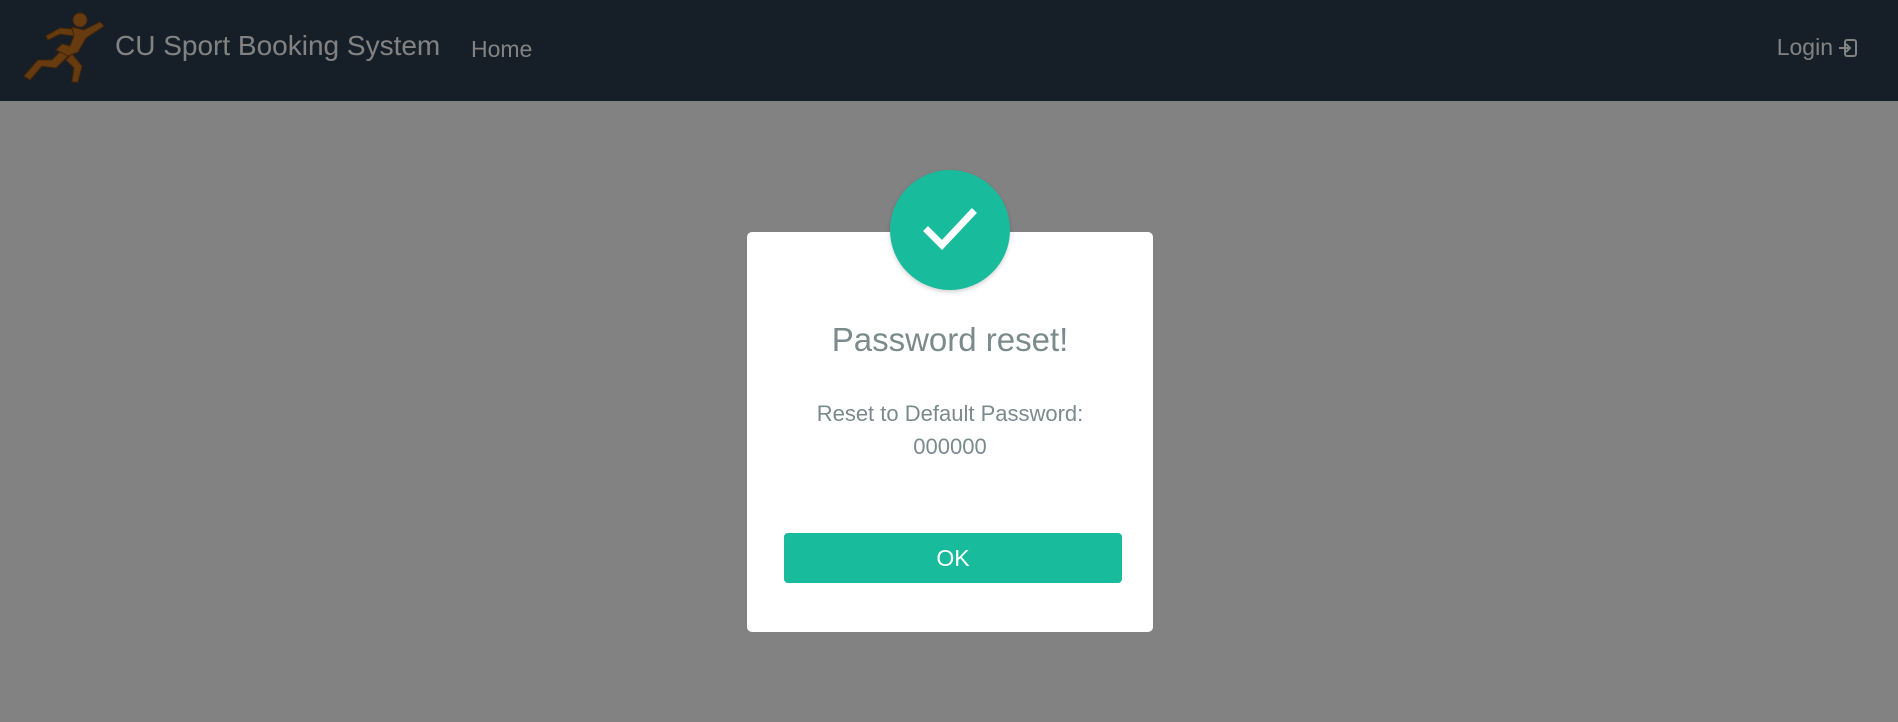 The width and height of the screenshot is (1898, 722). What do you see at coordinates (950, 430) in the screenshot?
I see `dialog-message: Reset to Default Password: 000000` at bounding box center [950, 430].